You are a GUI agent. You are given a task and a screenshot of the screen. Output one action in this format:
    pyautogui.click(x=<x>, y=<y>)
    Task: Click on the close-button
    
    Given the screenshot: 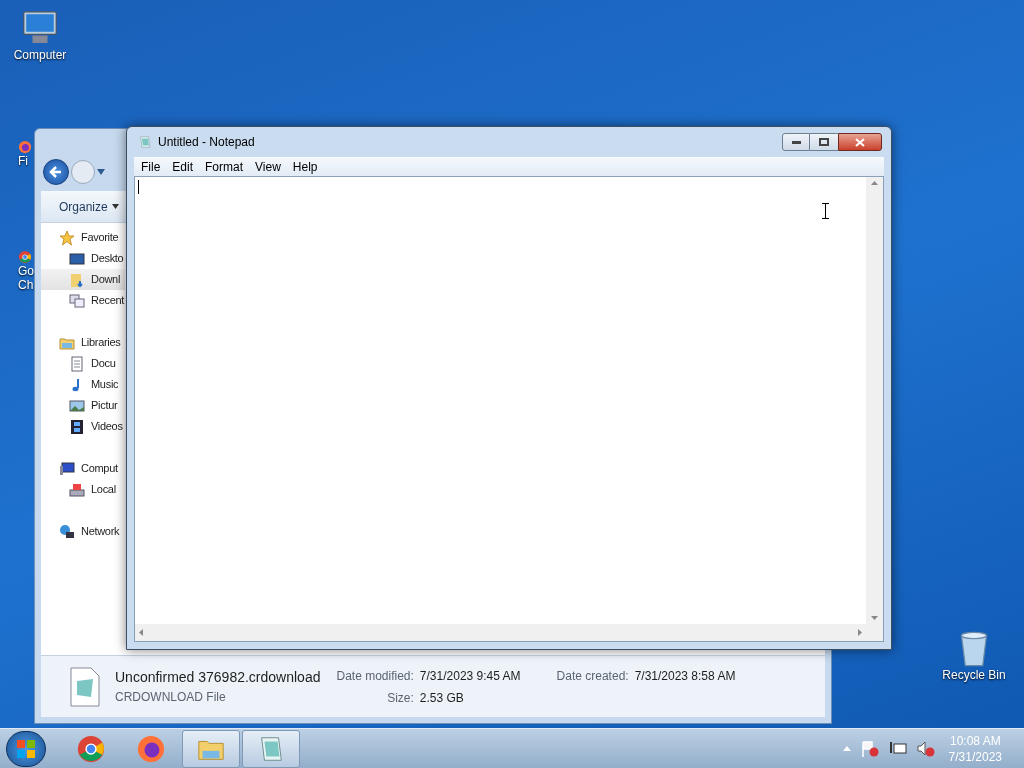 What is the action you would take?
    pyautogui.click(x=860, y=142)
    